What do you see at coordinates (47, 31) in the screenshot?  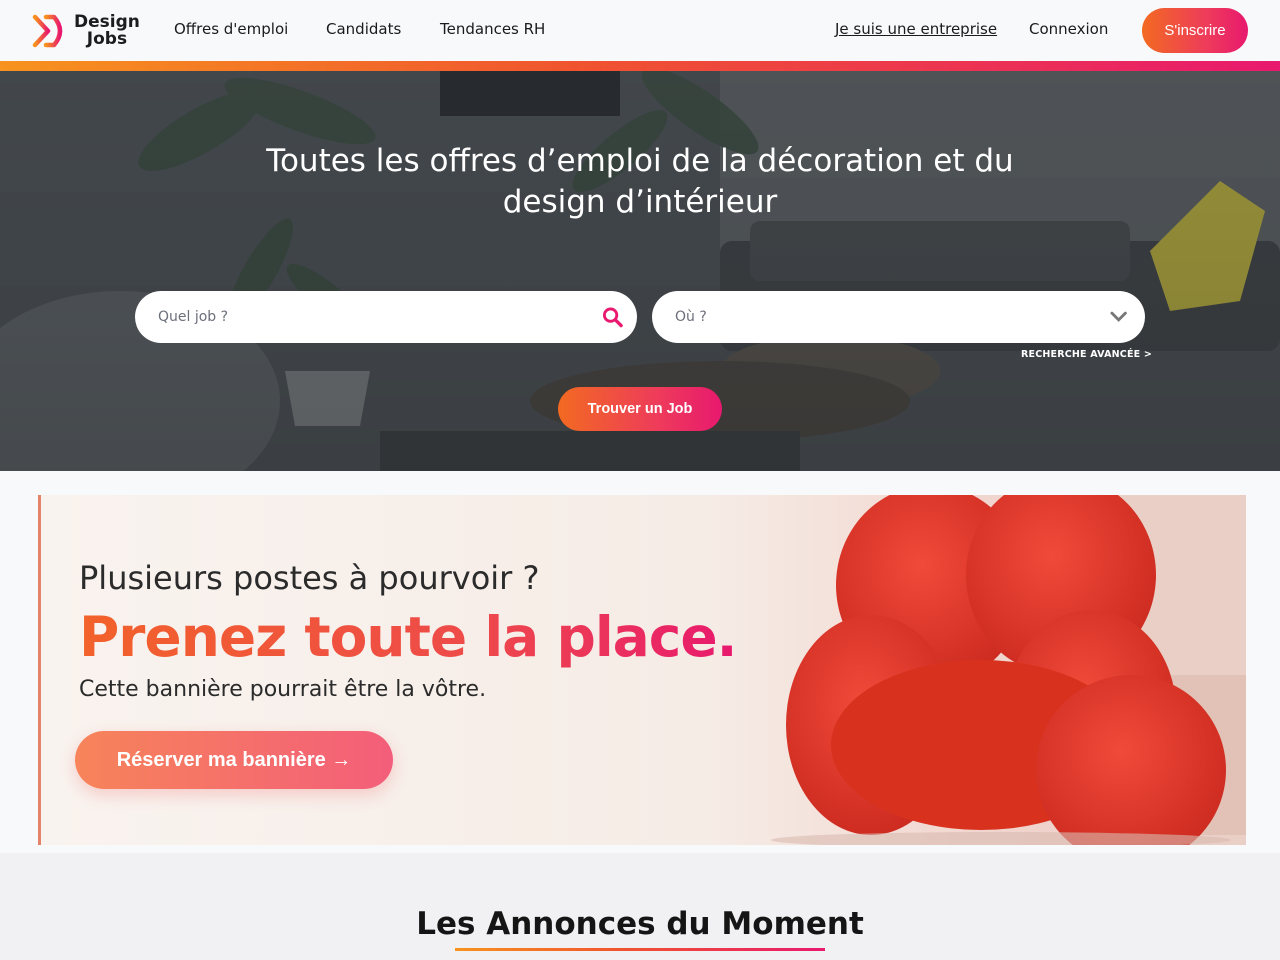 I see `chevron-logo-icon` at bounding box center [47, 31].